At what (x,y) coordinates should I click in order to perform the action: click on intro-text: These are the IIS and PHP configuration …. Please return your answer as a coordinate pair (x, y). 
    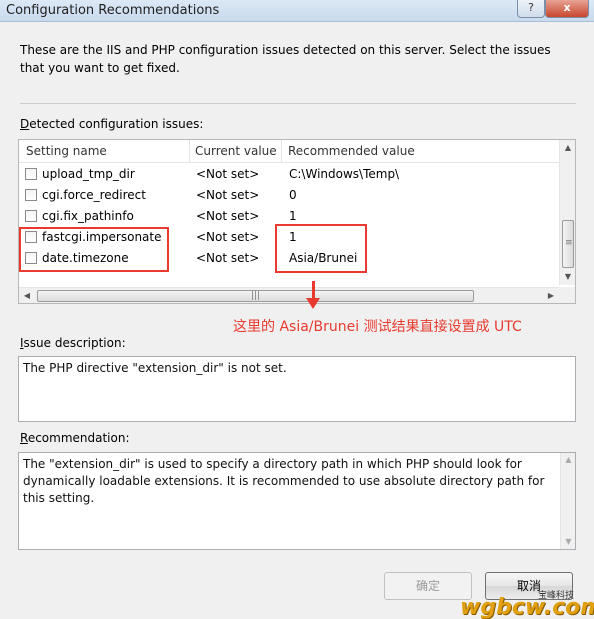
    Looking at the image, I should click on (285, 59).